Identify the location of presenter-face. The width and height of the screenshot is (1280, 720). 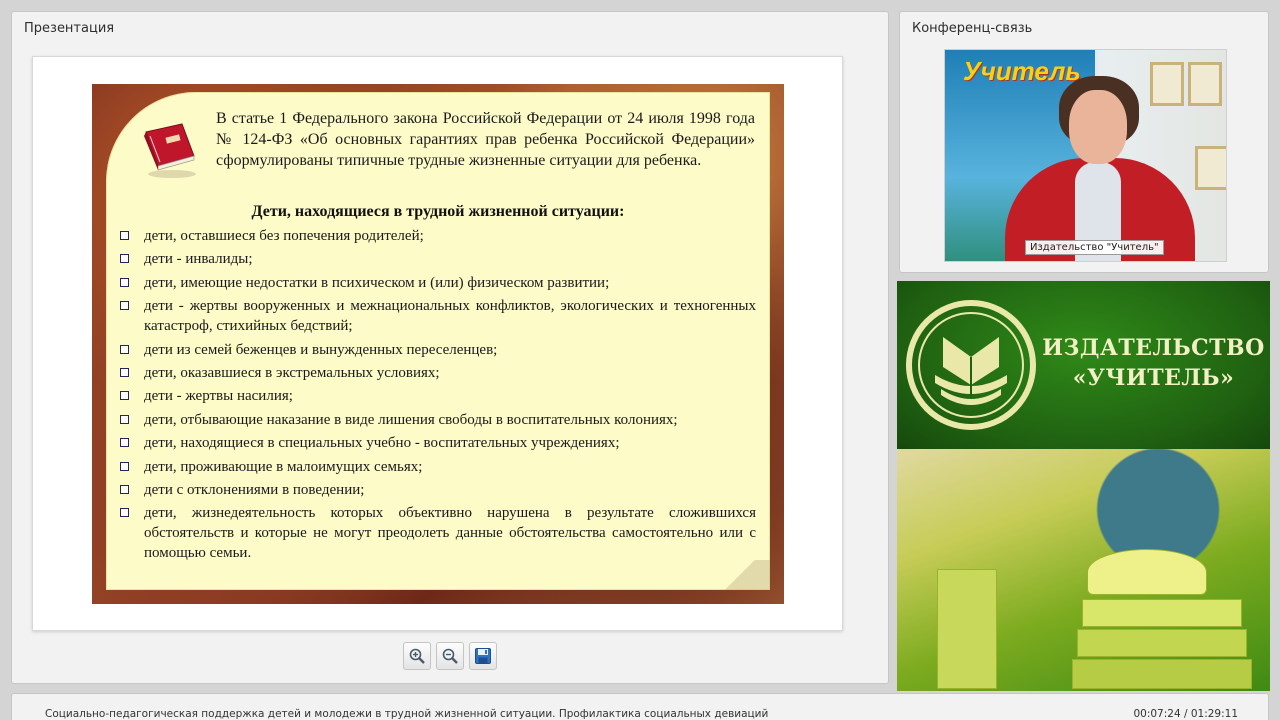
(1098, 127).